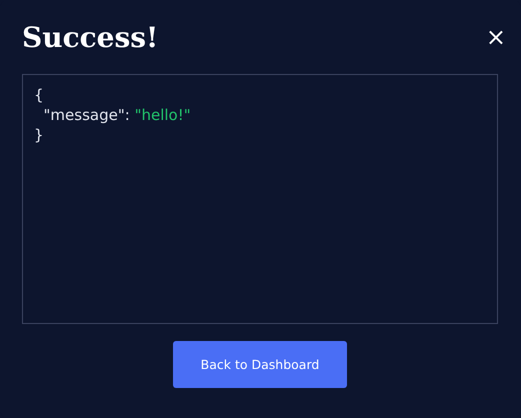  What do you see at coordinates (260, 364) in the screenshot?
I see `back-to-dashboard-button: Back to Dashboard` at bounding box center [260, 364].